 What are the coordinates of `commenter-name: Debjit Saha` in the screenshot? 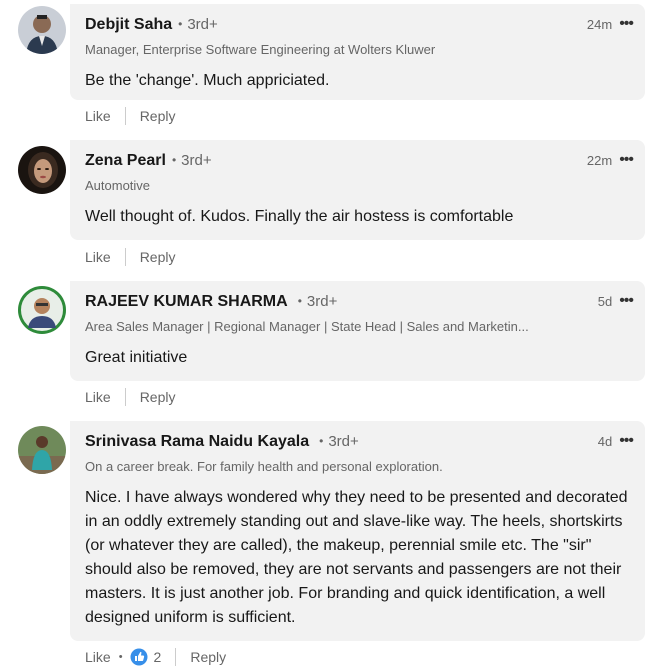 It's located at (128, 24).